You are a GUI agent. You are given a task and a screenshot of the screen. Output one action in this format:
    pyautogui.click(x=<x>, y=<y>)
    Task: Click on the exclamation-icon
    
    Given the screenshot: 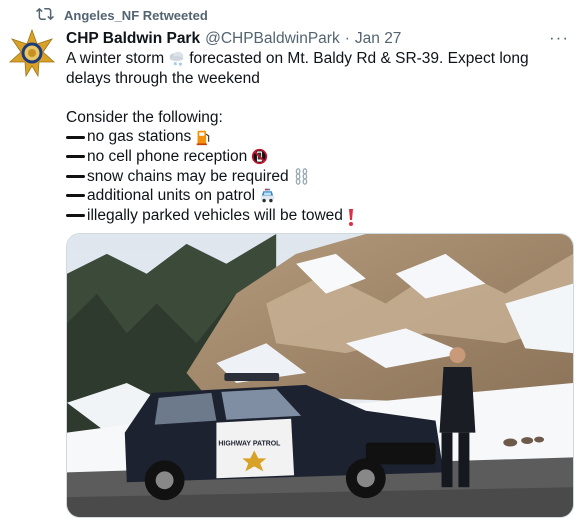 What is the action you would take?
    pyautogui.click(x=351, y=217)
    